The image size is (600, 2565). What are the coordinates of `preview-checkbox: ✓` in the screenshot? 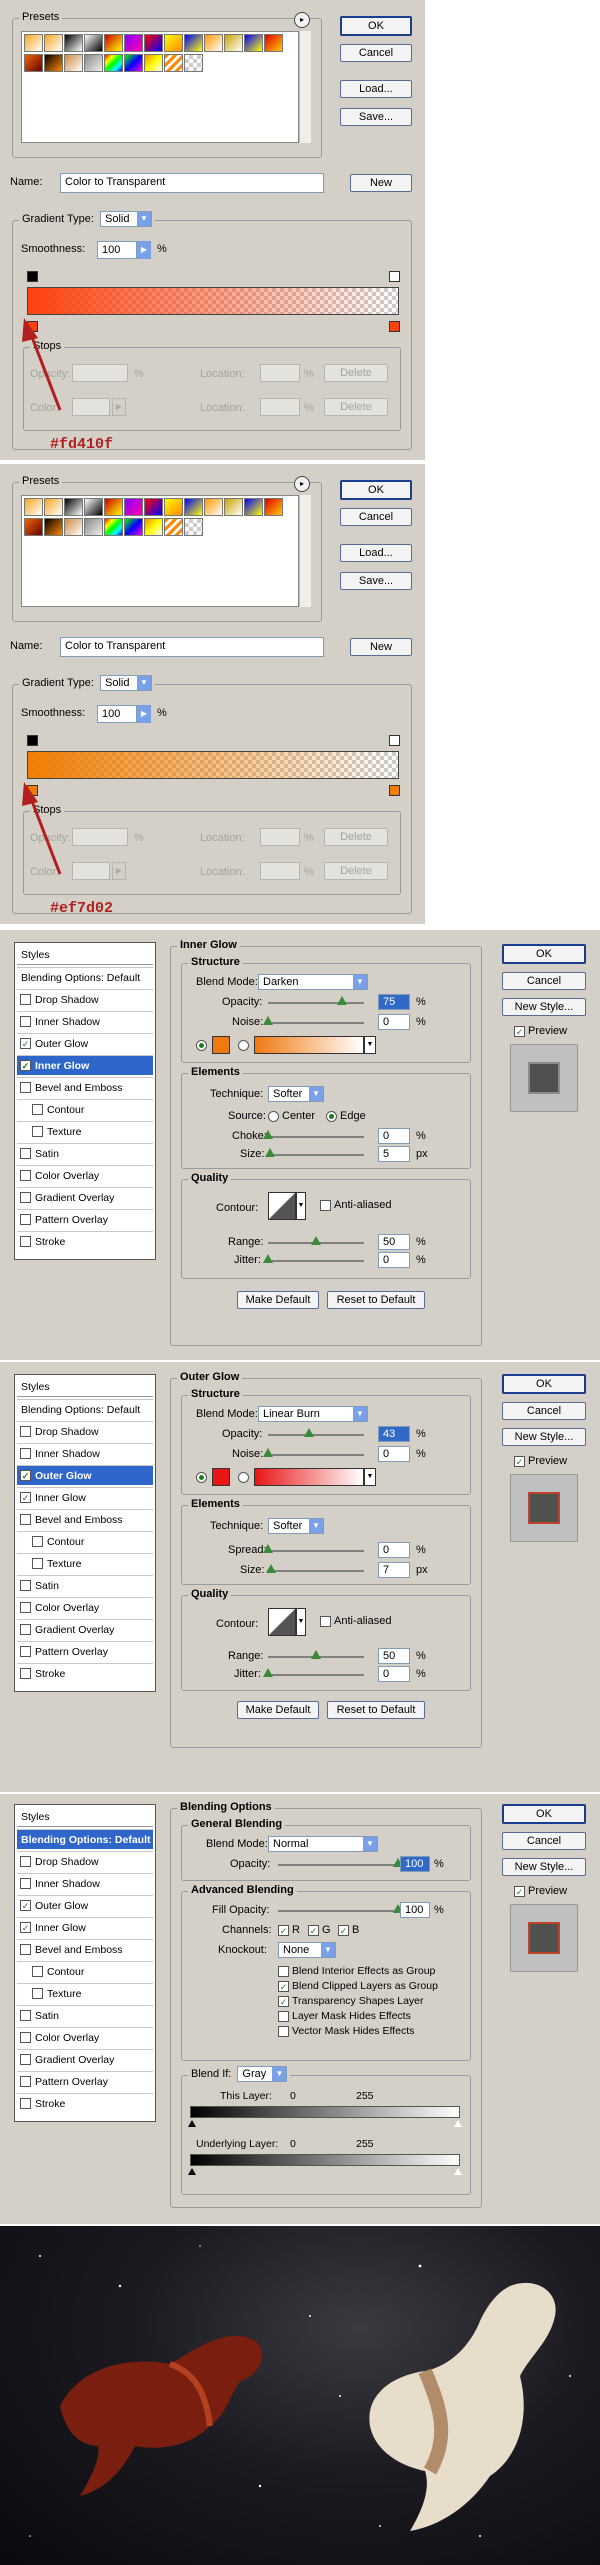 It's located at (519, 1461).